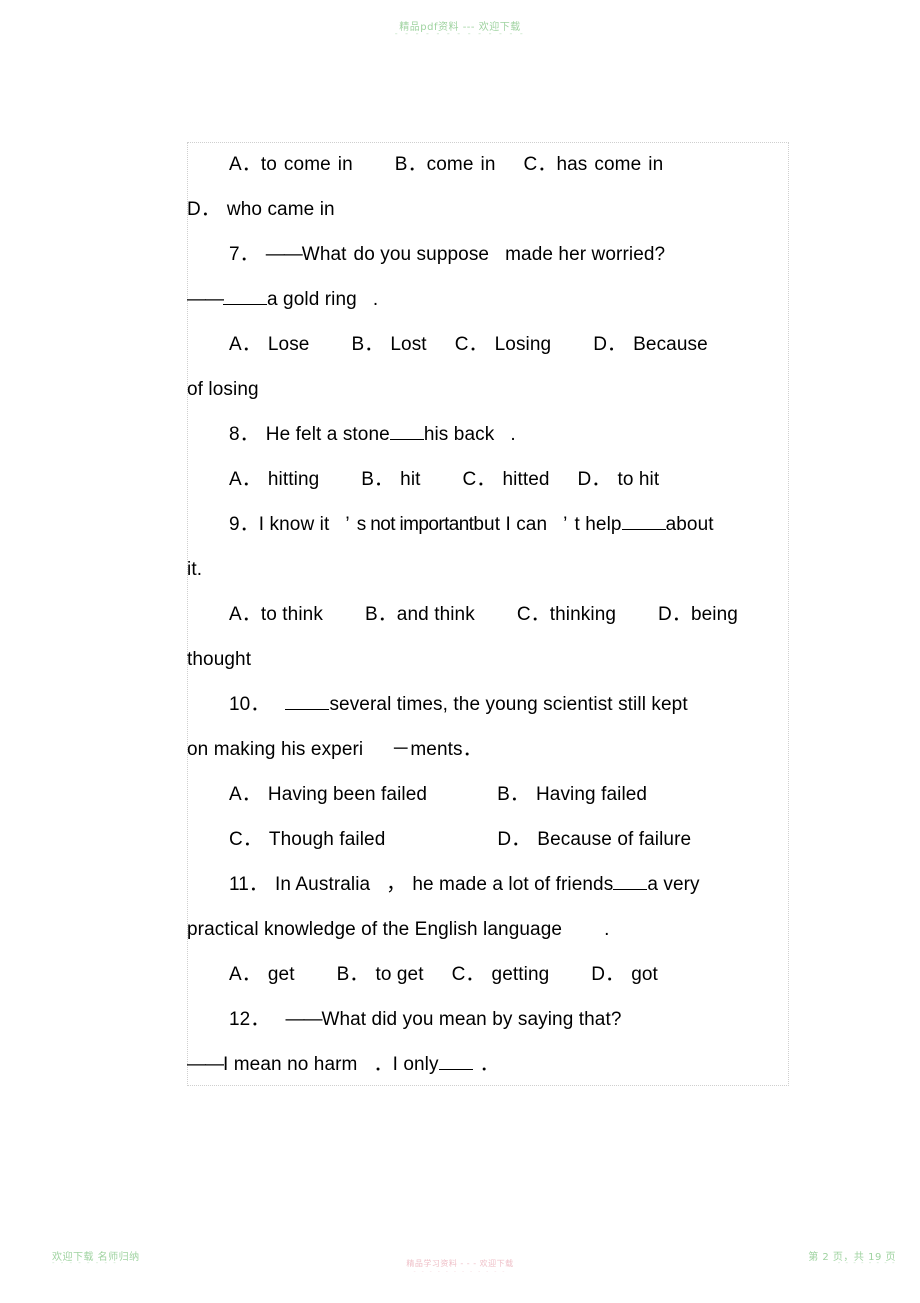 The height and width of the screenshot is (1303, 920). I want to click on text-run: it., so click(195, 569).